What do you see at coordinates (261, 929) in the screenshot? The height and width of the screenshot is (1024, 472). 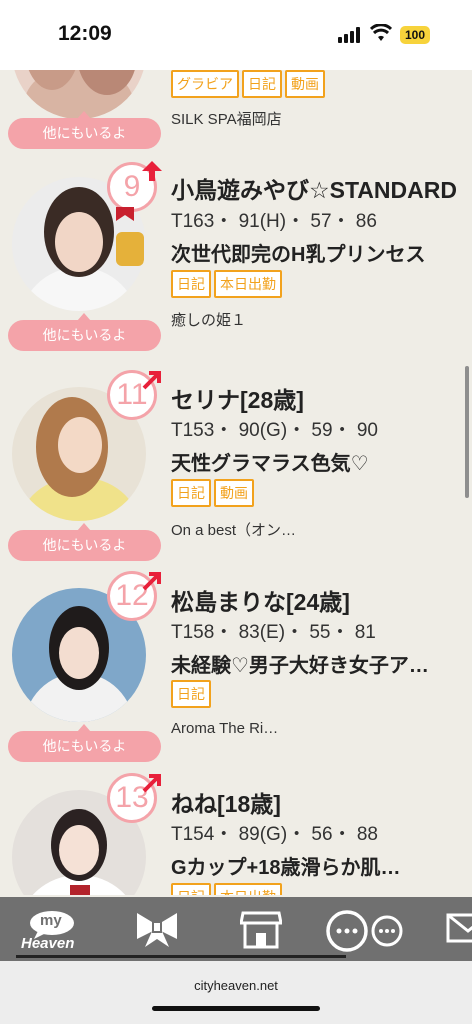 I see `shop-icon` at bounding box center [261, 929].